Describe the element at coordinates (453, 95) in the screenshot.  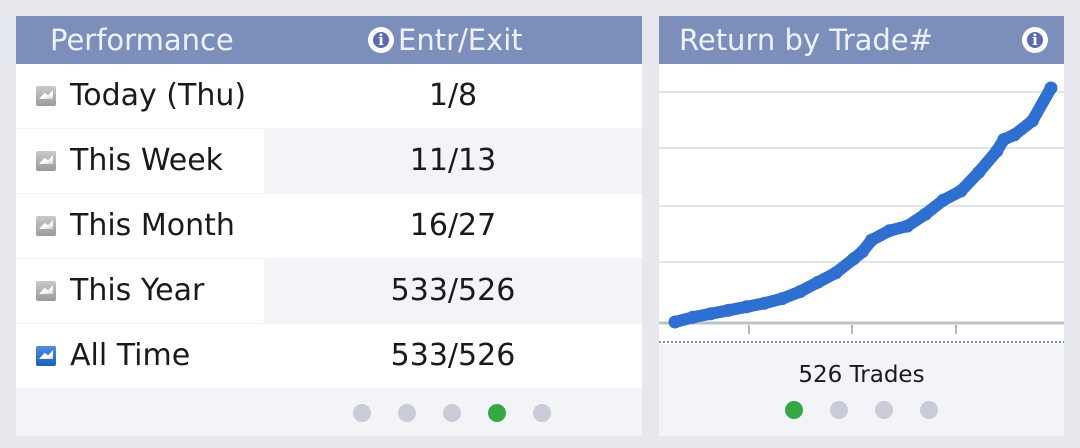
I see `row-entr-exit-value: 1/8` at that location.